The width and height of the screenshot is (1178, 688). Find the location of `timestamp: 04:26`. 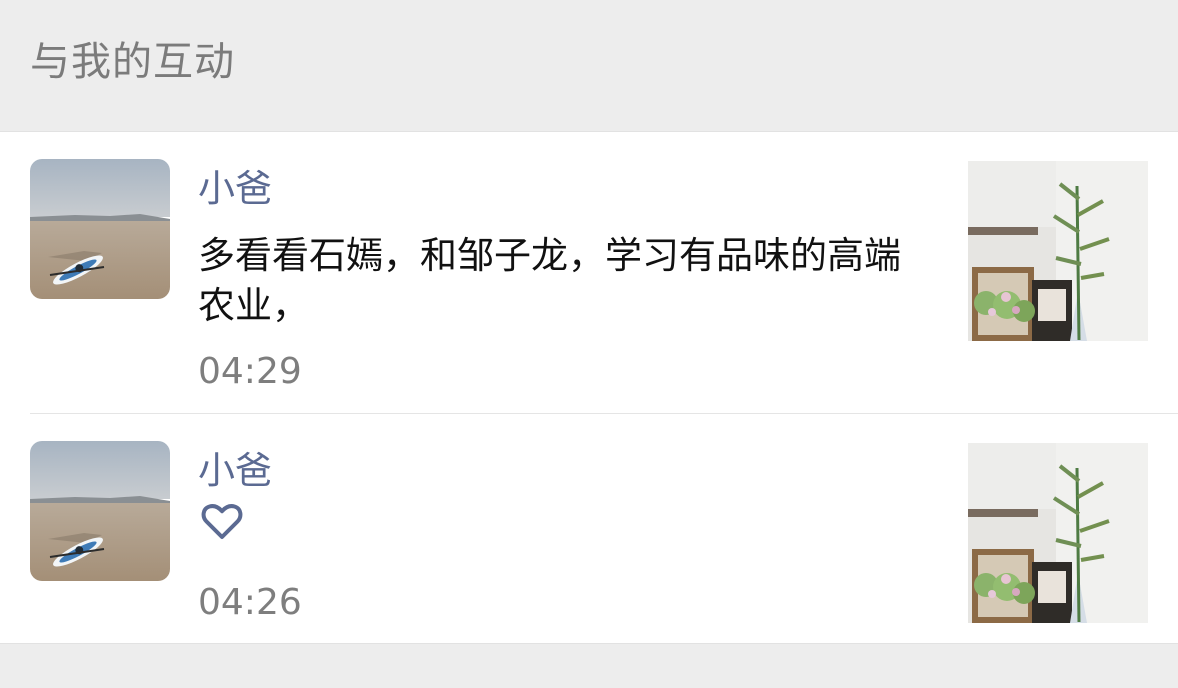

timestamp: 04:26 is located at coordinates (250, 602).